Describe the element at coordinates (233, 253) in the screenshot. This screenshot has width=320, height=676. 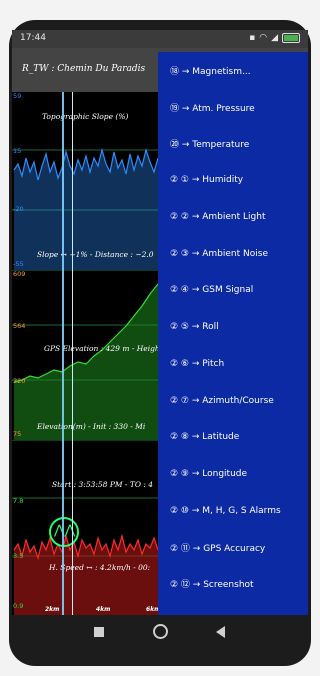
I see `menu-item-ambient-noise: ② ③ → Ambient Noise` at that location.